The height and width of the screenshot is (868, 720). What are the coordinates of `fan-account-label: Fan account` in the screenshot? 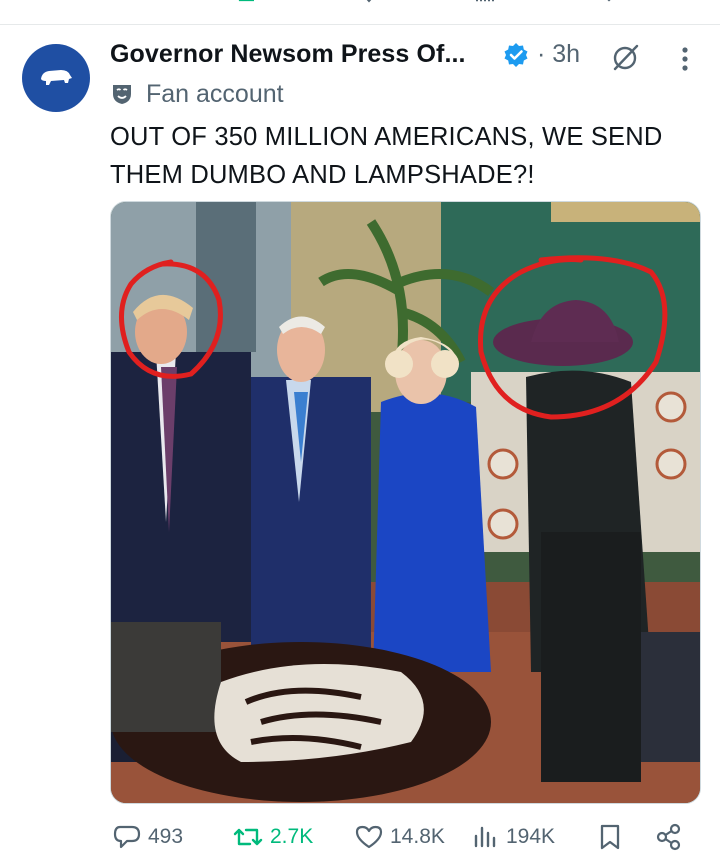 It's located at (197, 94).